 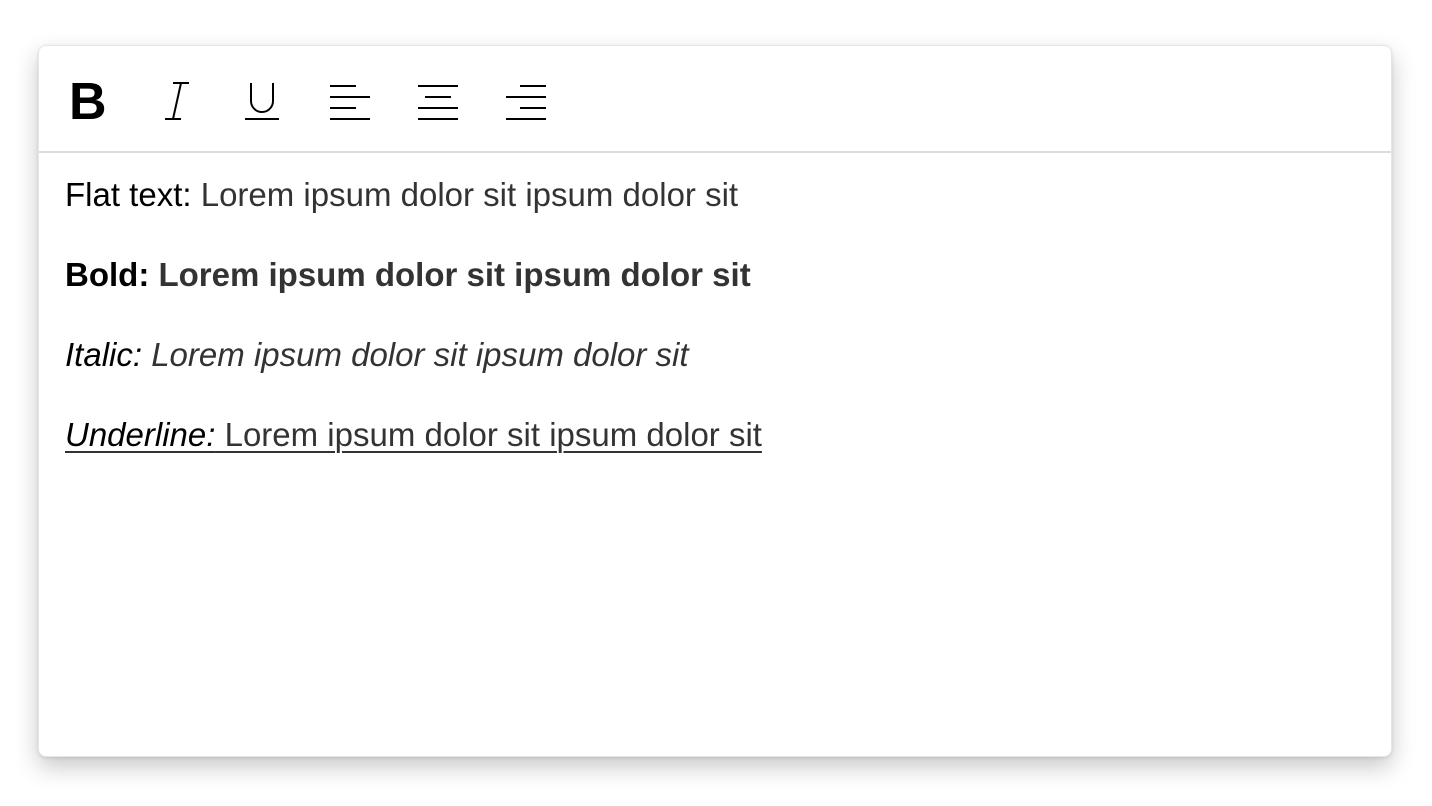 I want to click on align-left-icon, so click(x=350, y=102).